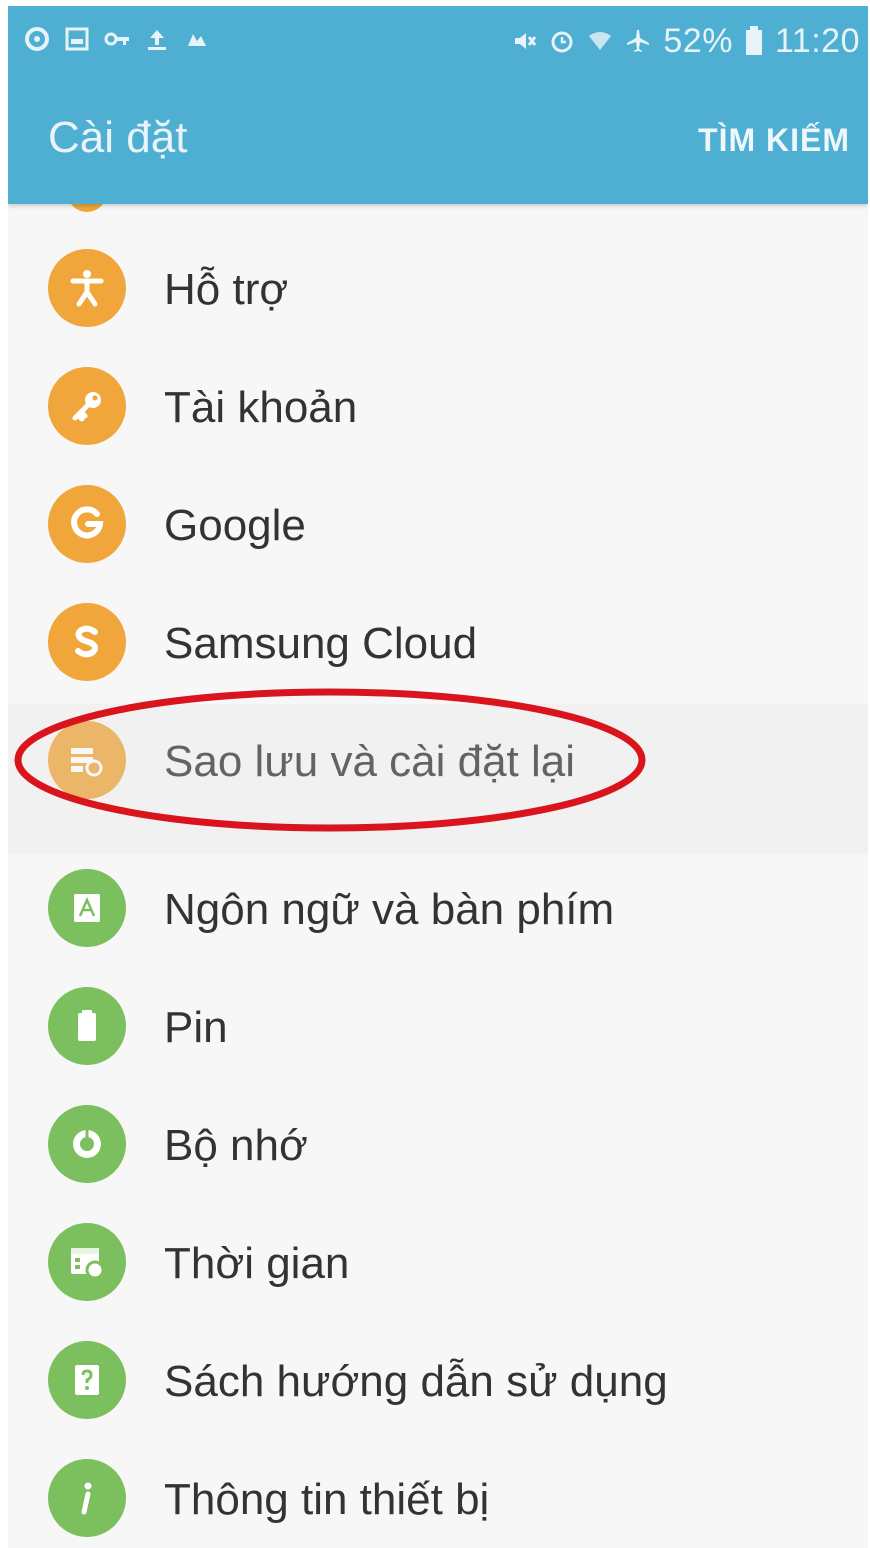  I want to click on google-icon, so click(87, 524).